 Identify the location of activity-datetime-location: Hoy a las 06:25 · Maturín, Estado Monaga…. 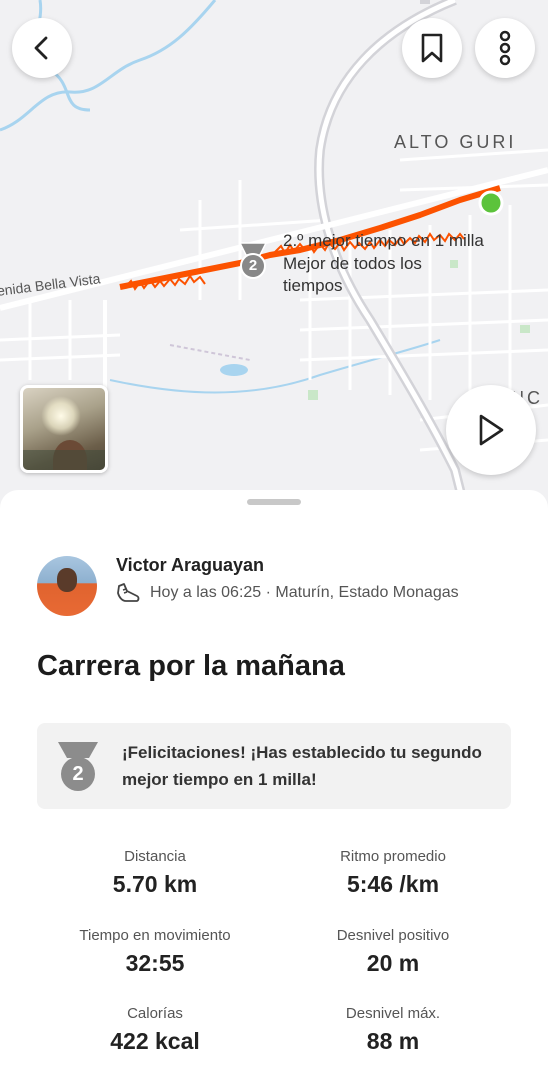
(304, 592).